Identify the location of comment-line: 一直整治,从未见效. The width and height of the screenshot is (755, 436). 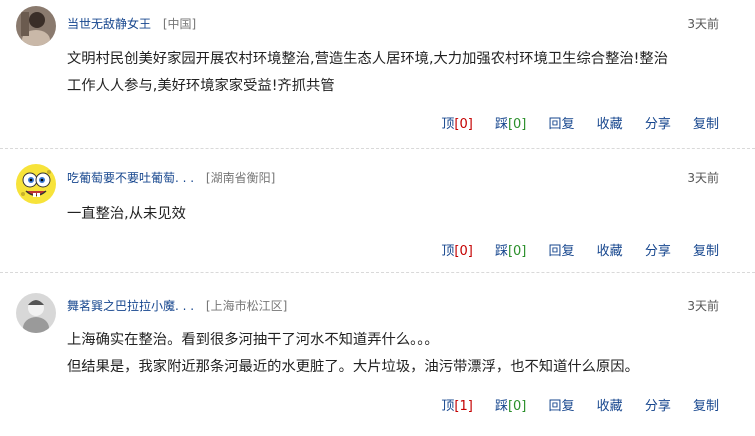
(126, 214).